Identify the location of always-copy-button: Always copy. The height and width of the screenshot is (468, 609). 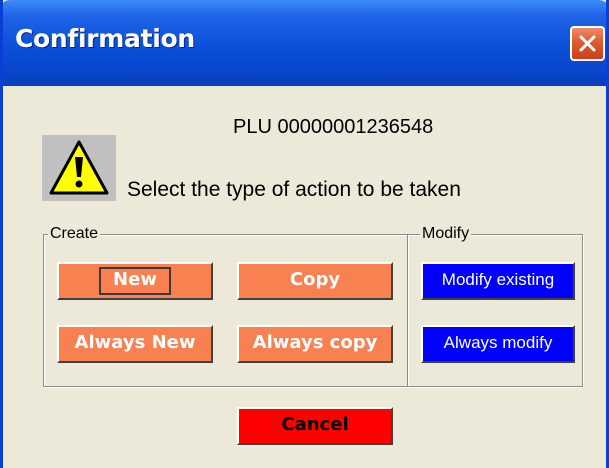
(315, 344).